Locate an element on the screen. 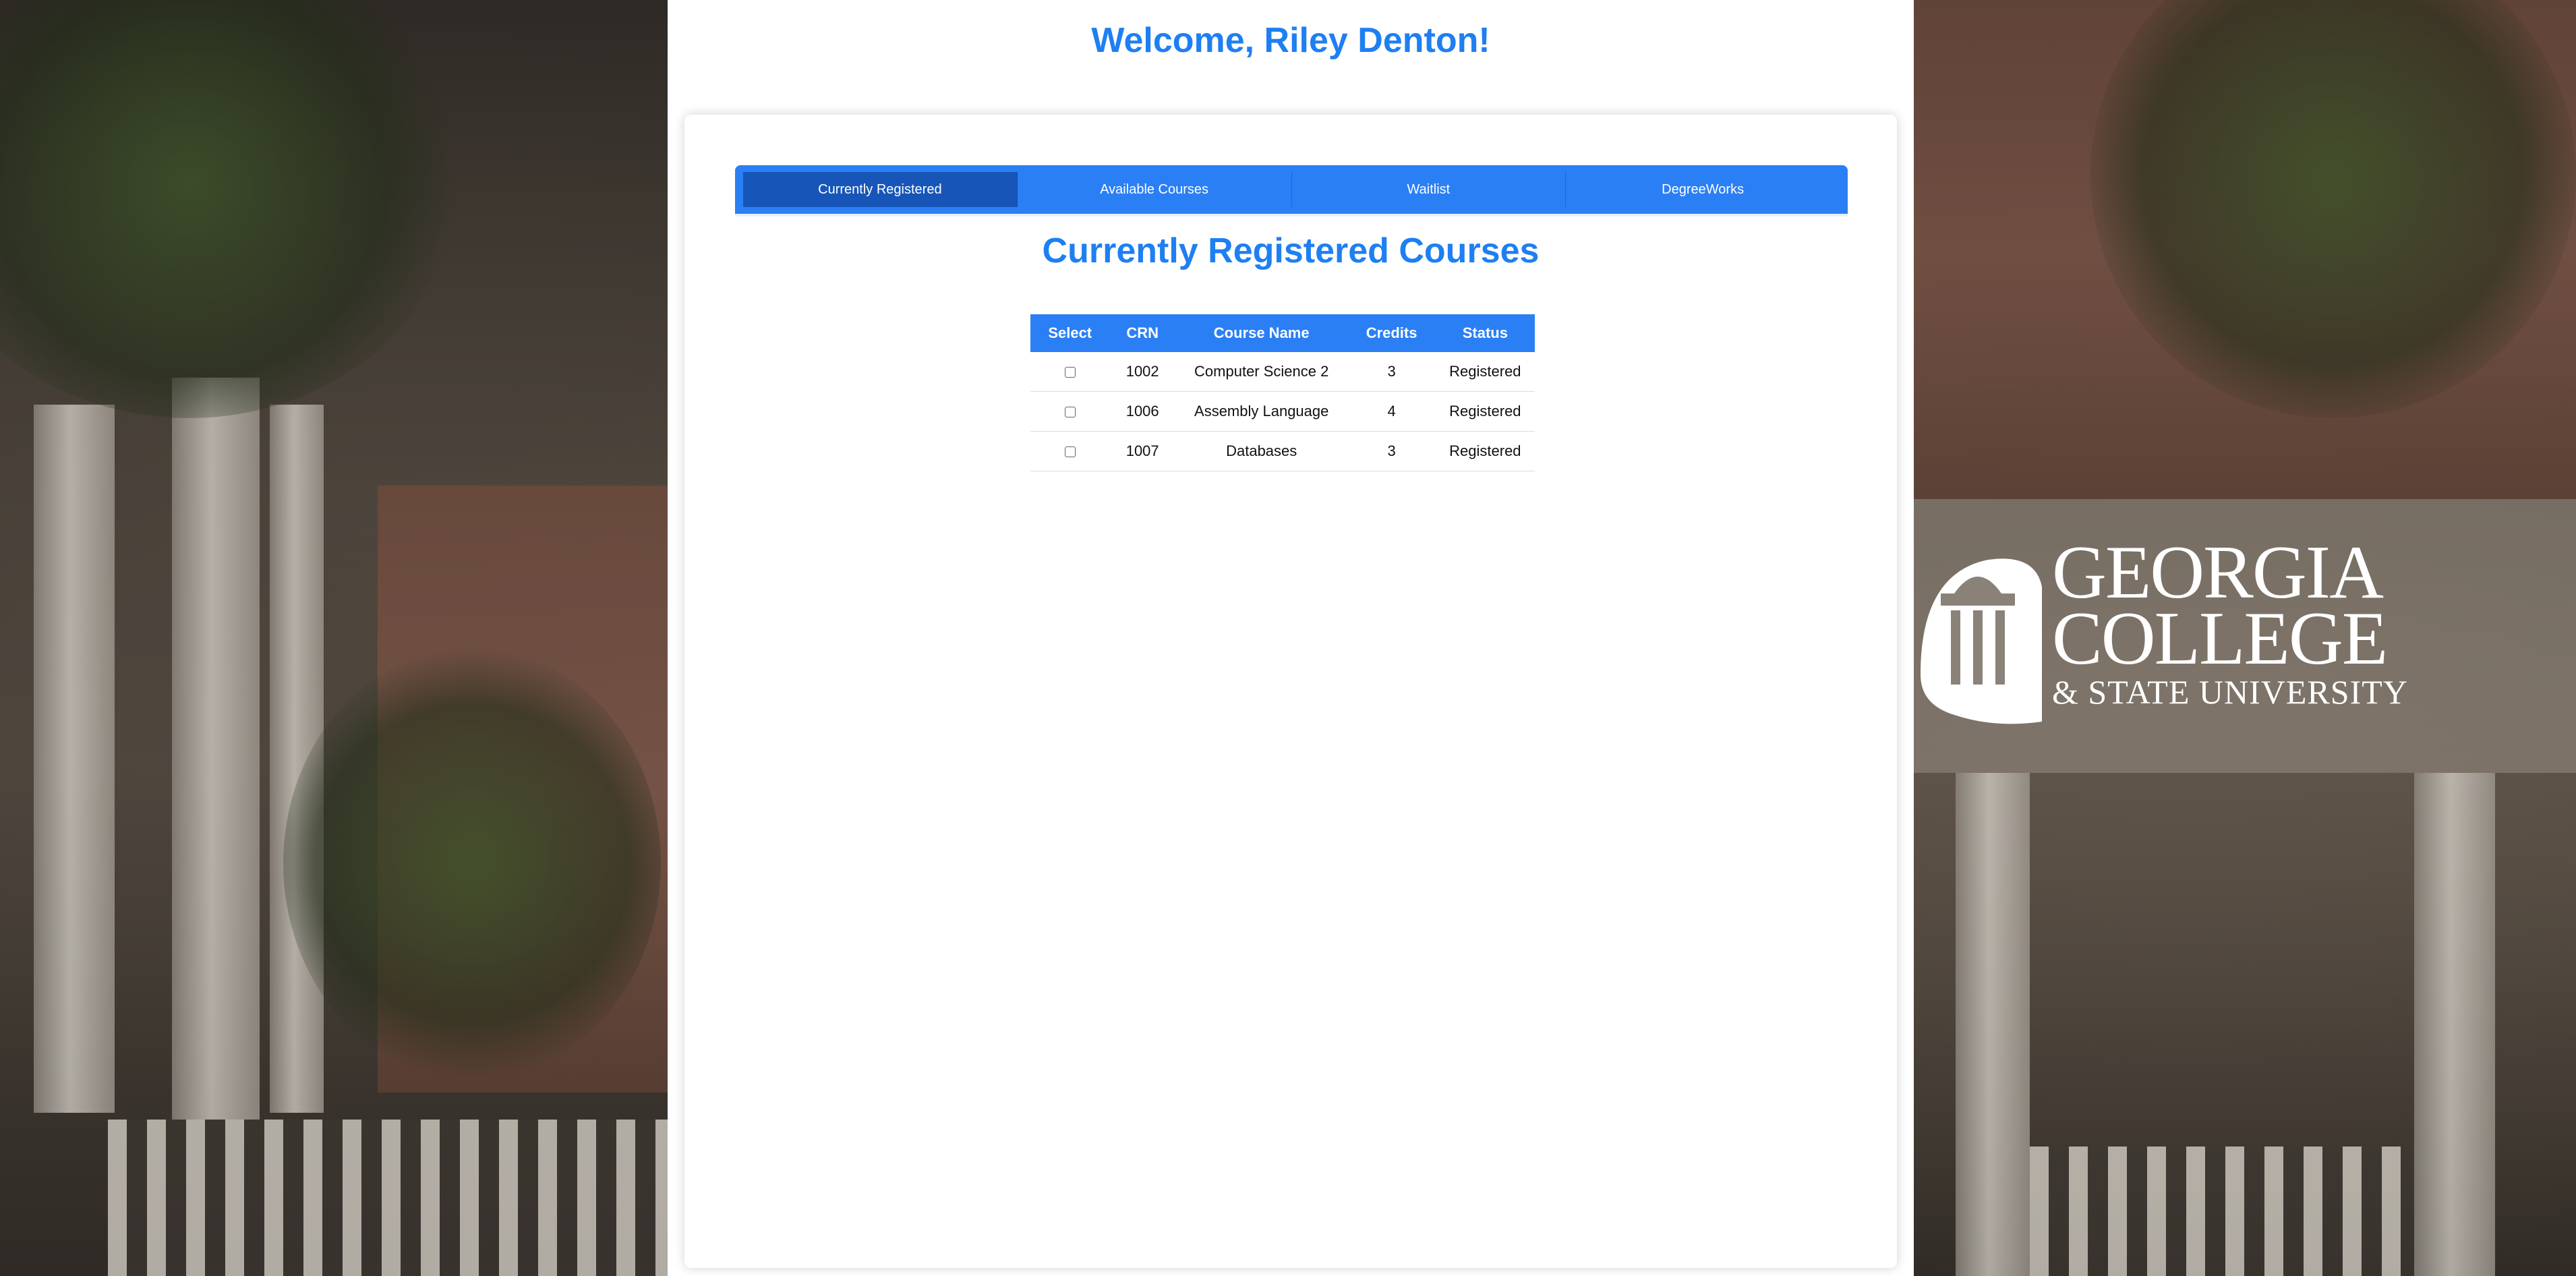 The height and width of the screenshot is (1276, 2576). course-name-cell: Computer Science 2 is located at coordinates (1261, 372).